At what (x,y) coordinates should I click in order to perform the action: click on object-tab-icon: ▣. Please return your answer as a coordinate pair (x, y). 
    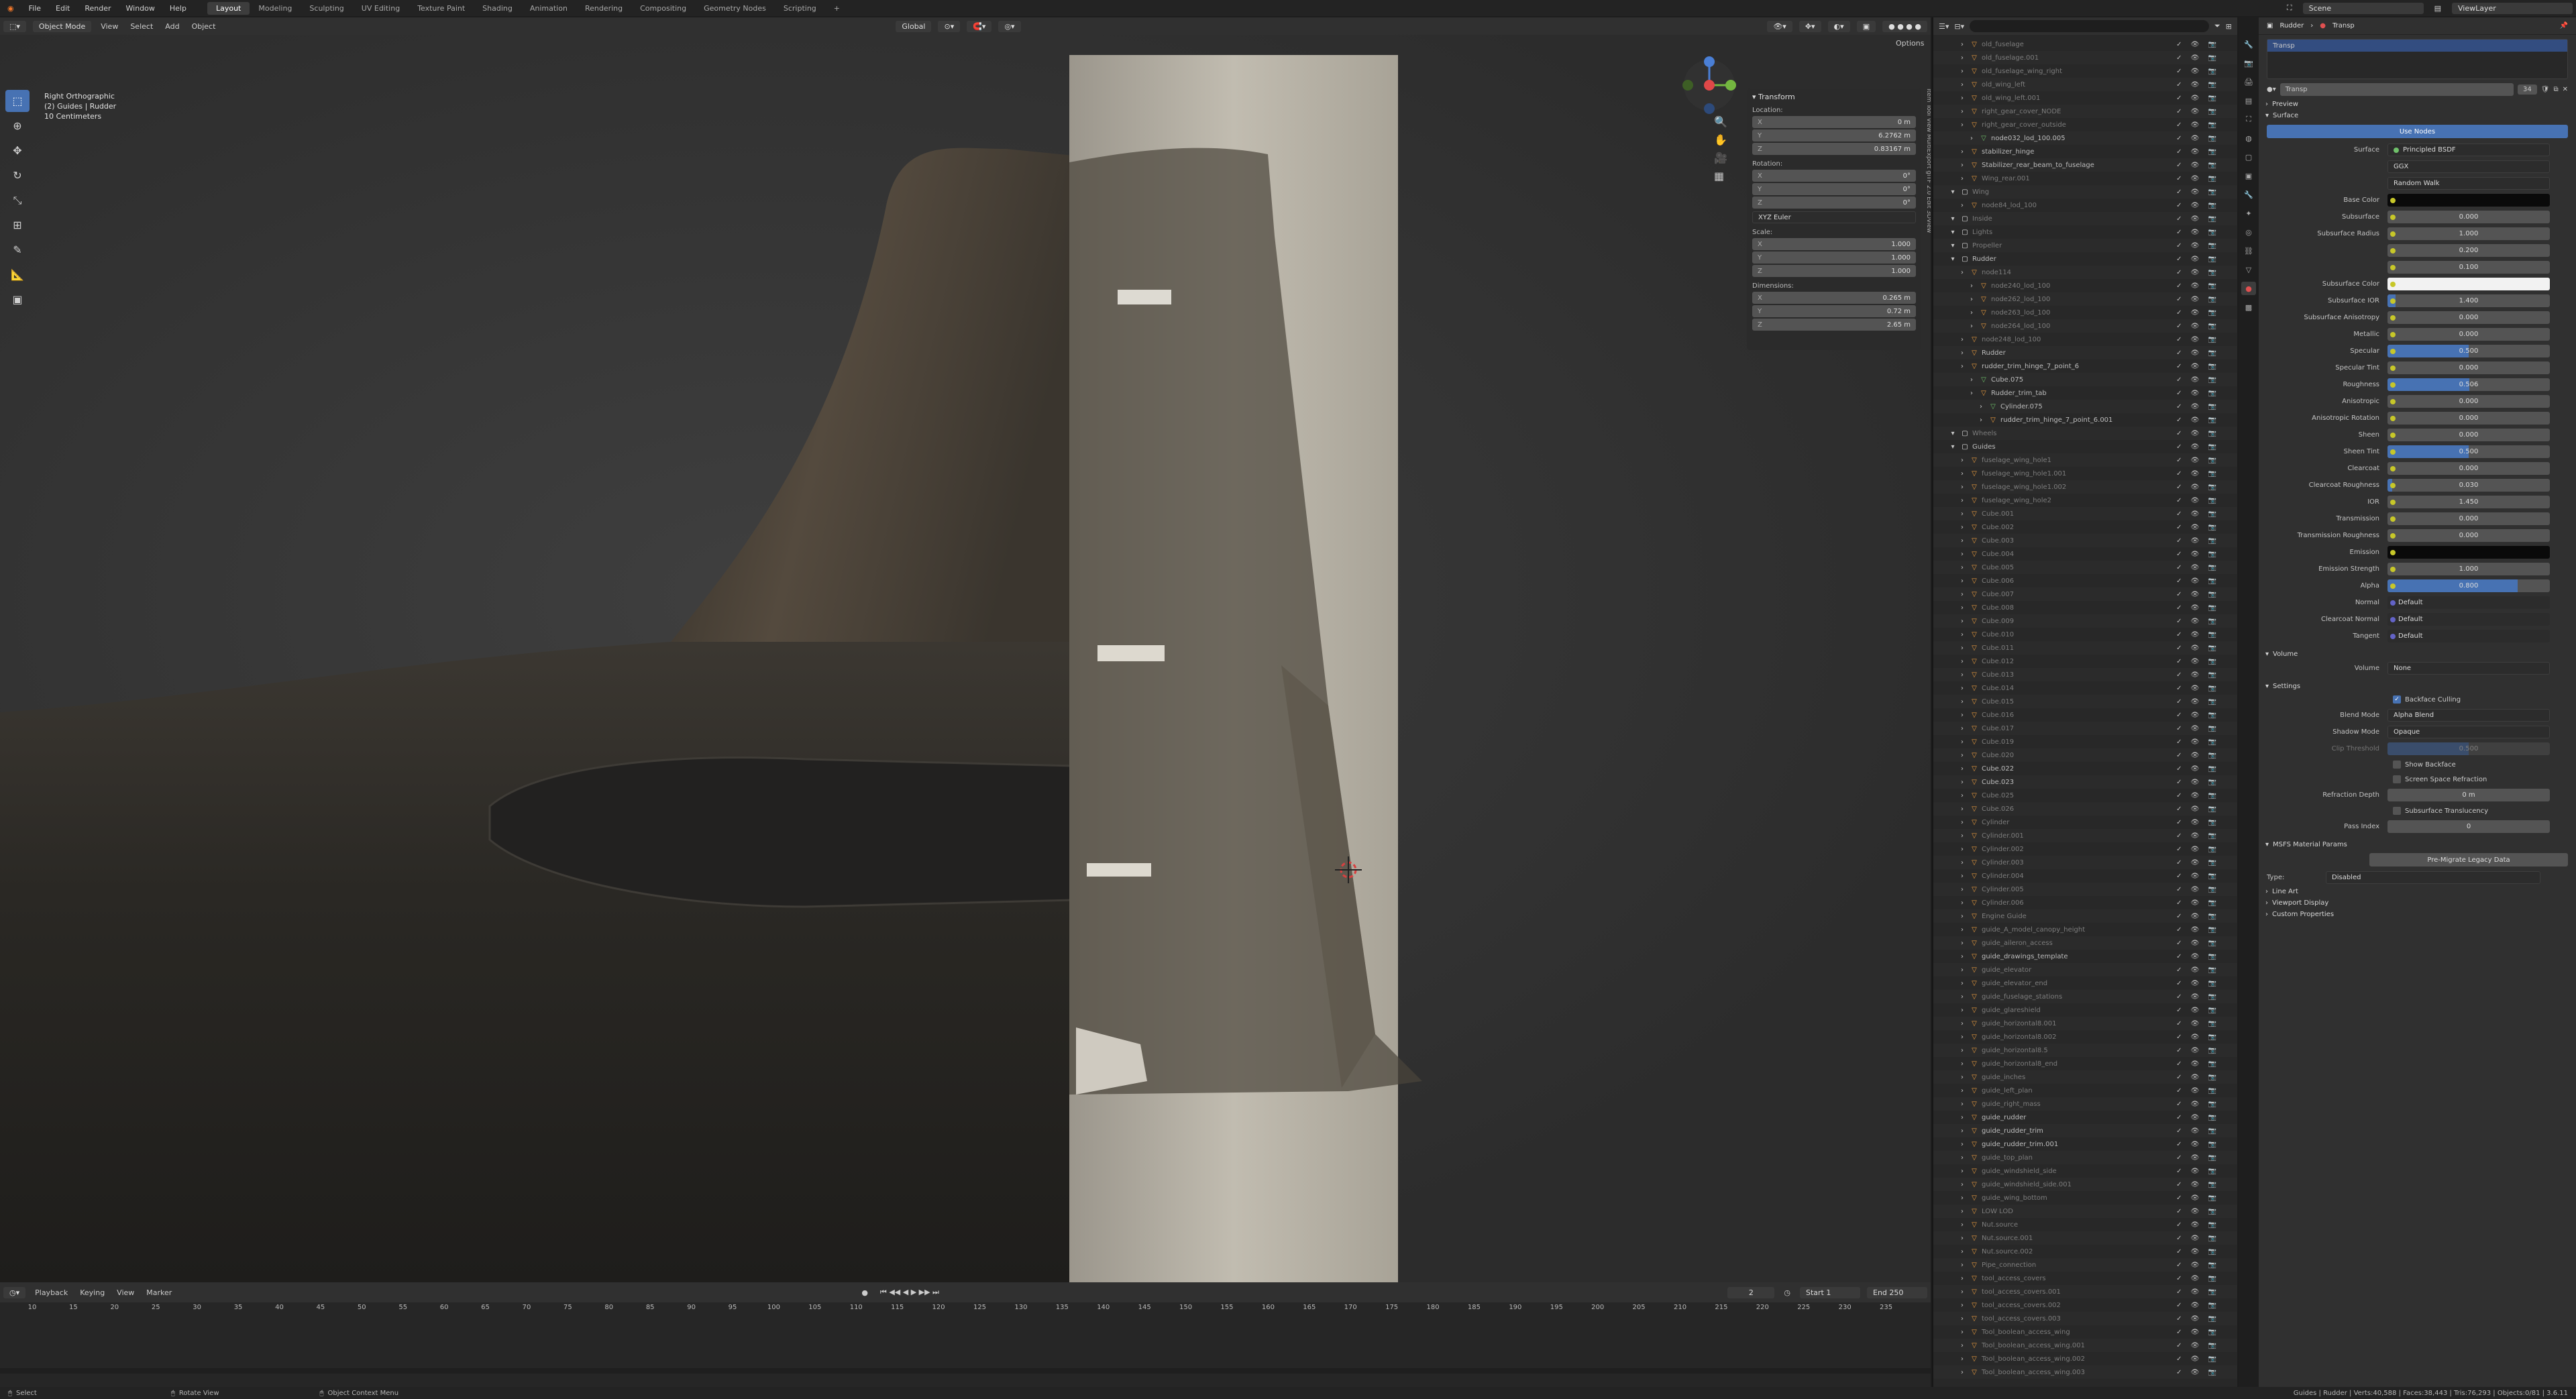
    Looking at the image, I should click on (2248, 175).